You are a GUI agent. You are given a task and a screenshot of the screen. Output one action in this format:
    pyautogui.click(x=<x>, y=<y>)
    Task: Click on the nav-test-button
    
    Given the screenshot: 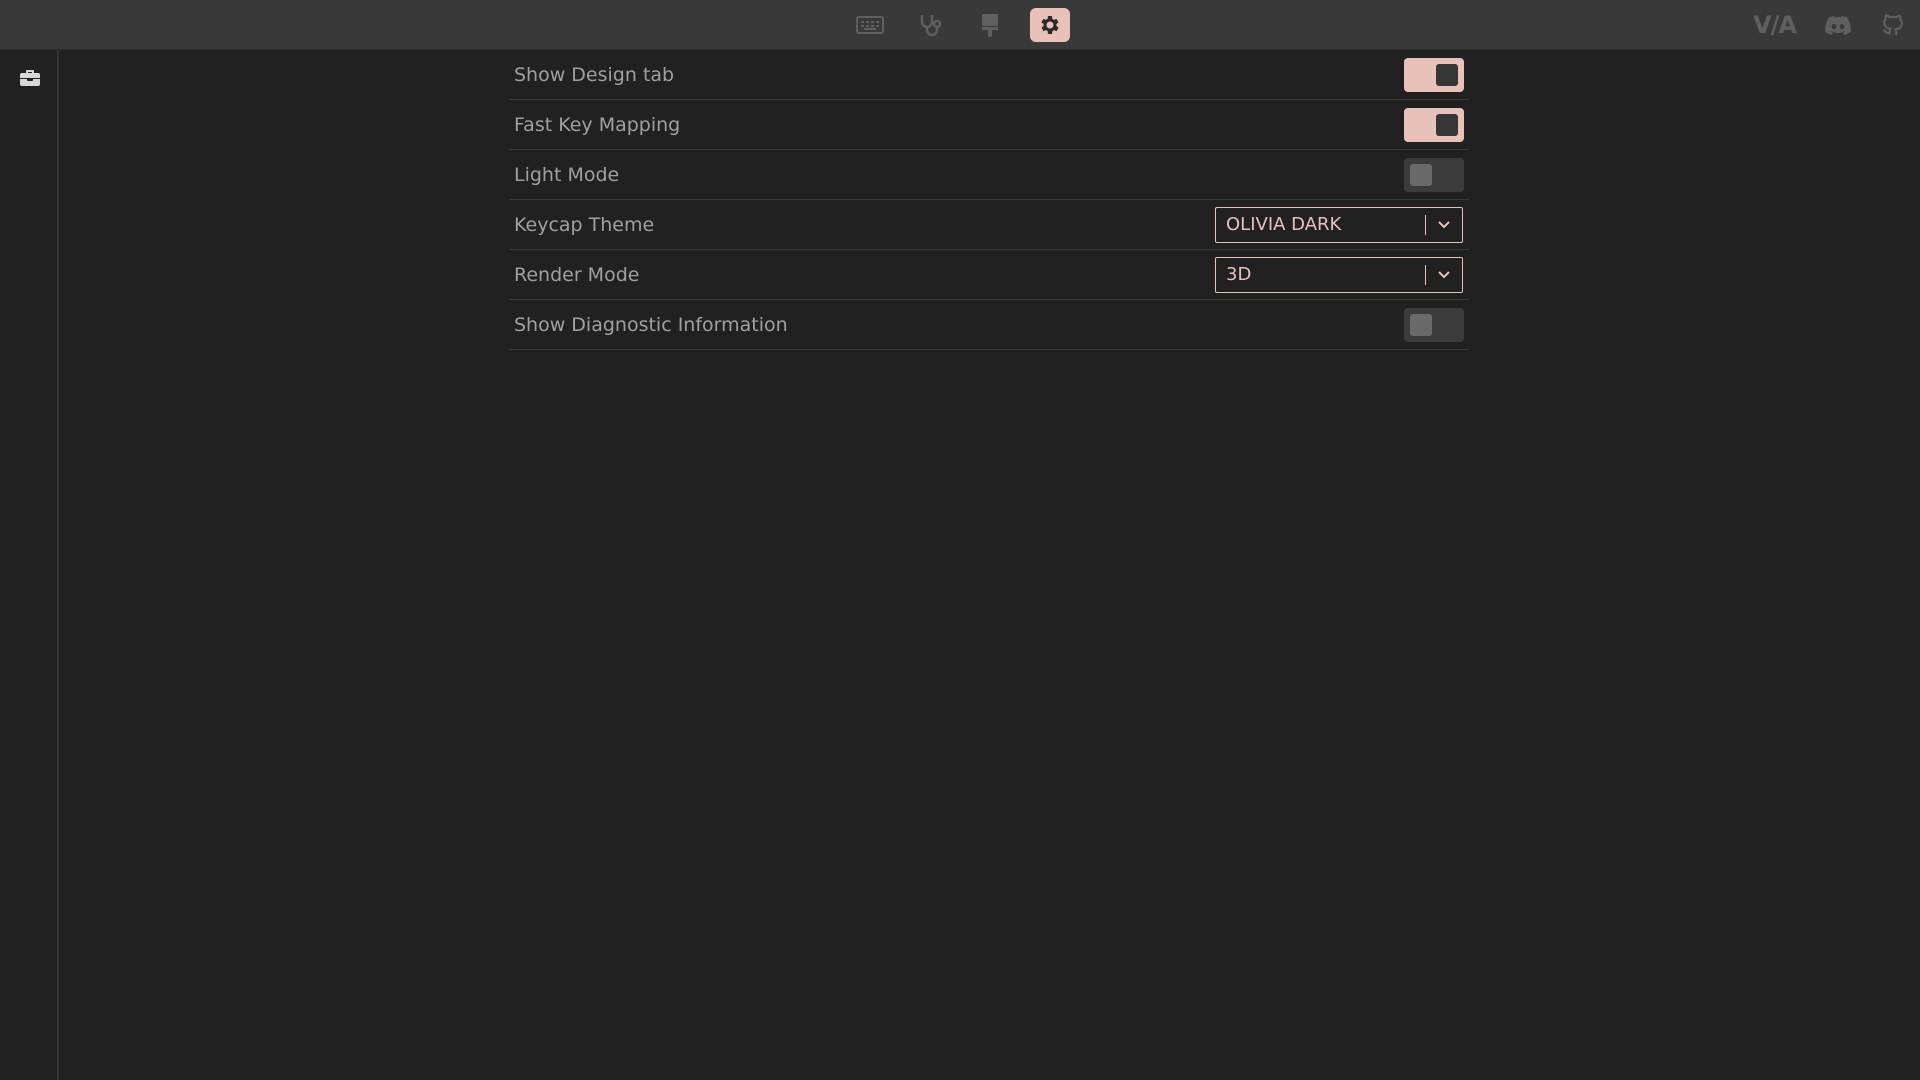 What is the action you would take?
    pyautogui.click(x=930, y=25)
    